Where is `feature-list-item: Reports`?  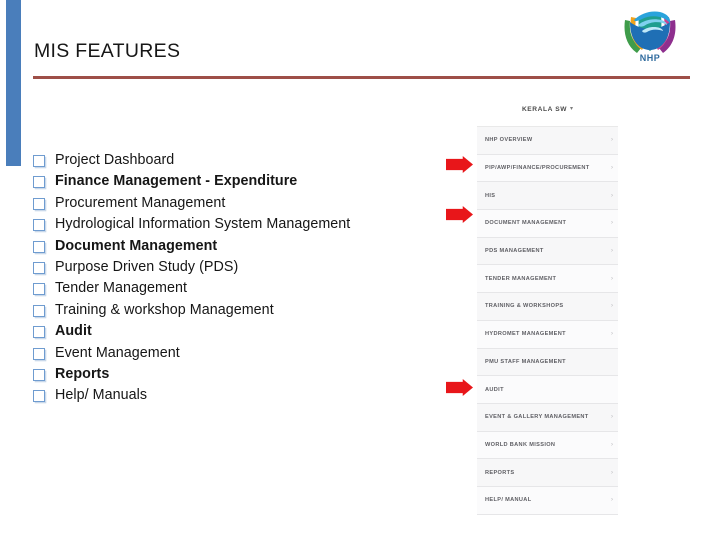
feature-list-item: Reports is located at coordinates (243, 374).